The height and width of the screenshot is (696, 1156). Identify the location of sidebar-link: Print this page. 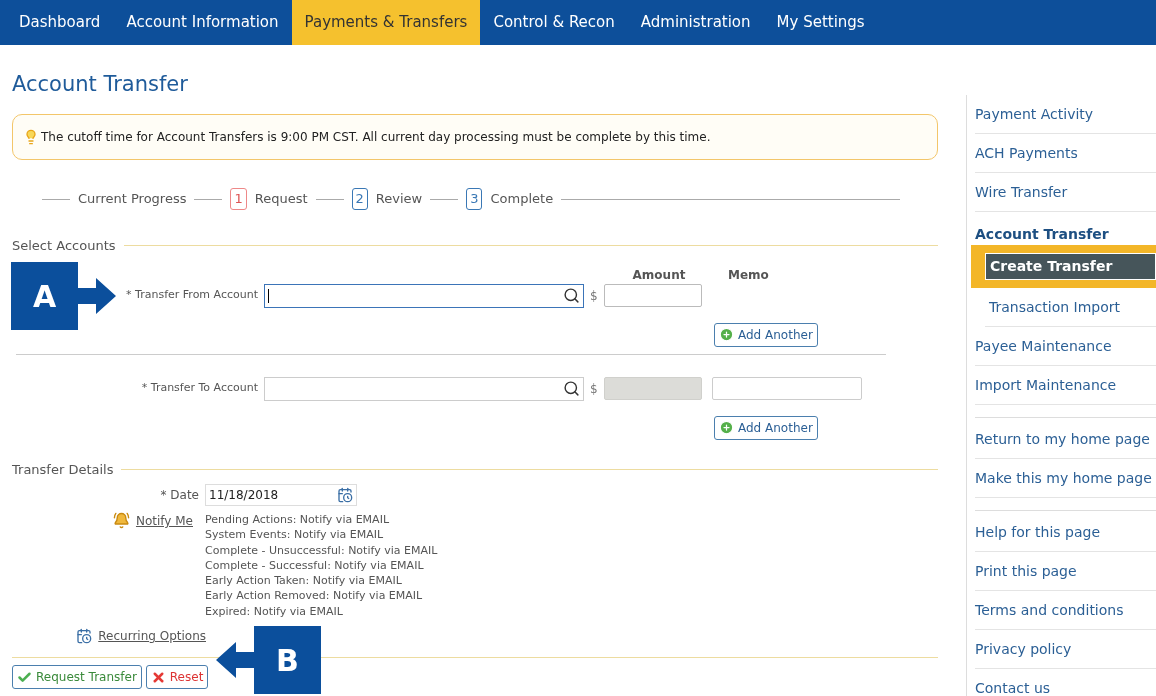
(1026, 571).